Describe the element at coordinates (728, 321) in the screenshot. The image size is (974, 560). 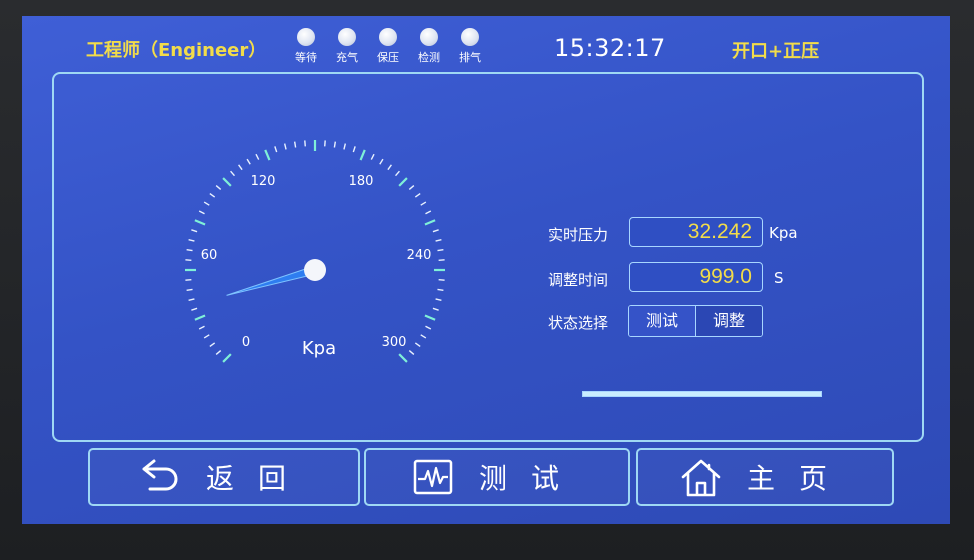
I see `state-option-adjust: 调整` at that location.